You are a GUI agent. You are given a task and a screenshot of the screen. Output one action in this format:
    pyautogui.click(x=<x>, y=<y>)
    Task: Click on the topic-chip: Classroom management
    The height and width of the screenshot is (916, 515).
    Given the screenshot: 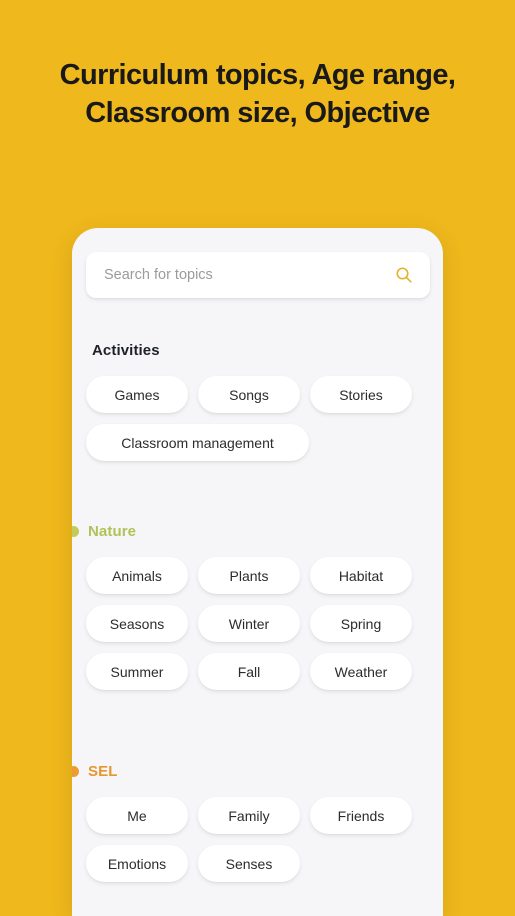 What is the action you would take?
    pyautogui.click(x=197, y=442)
    